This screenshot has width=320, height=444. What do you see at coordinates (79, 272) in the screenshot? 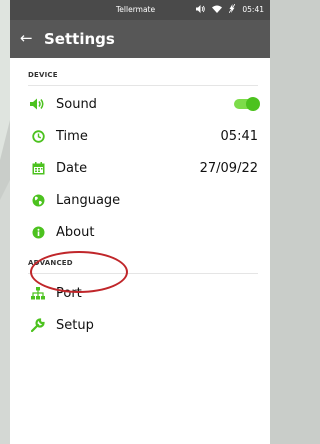
I see `highlight-circle` at bounding box center [79, 272].